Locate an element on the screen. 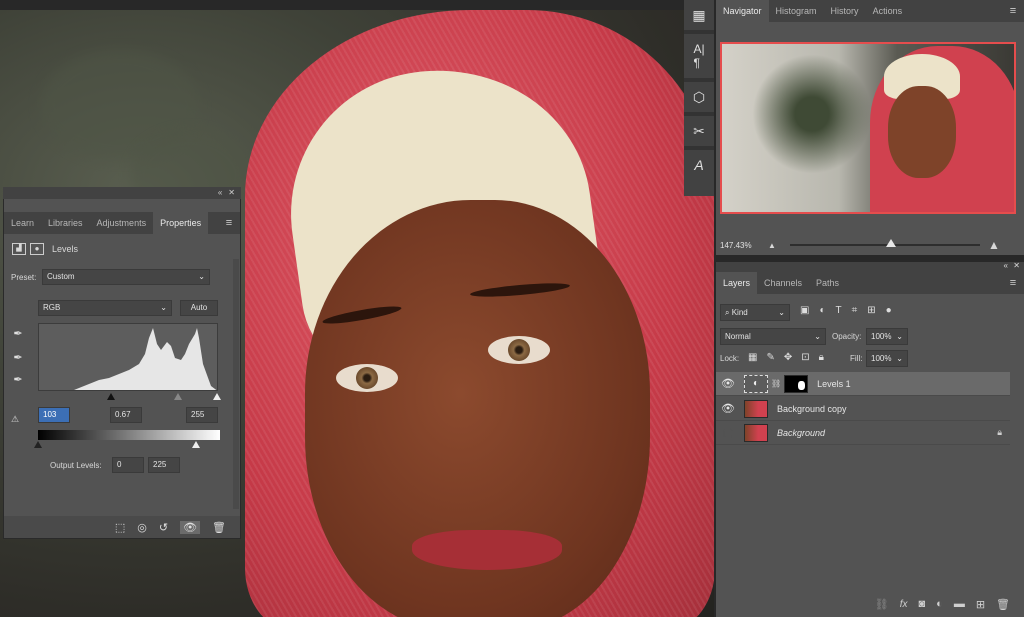 The height and width of the screenshot is (617, 1024). fx-icon: fx is located at coordinates (904, 604).